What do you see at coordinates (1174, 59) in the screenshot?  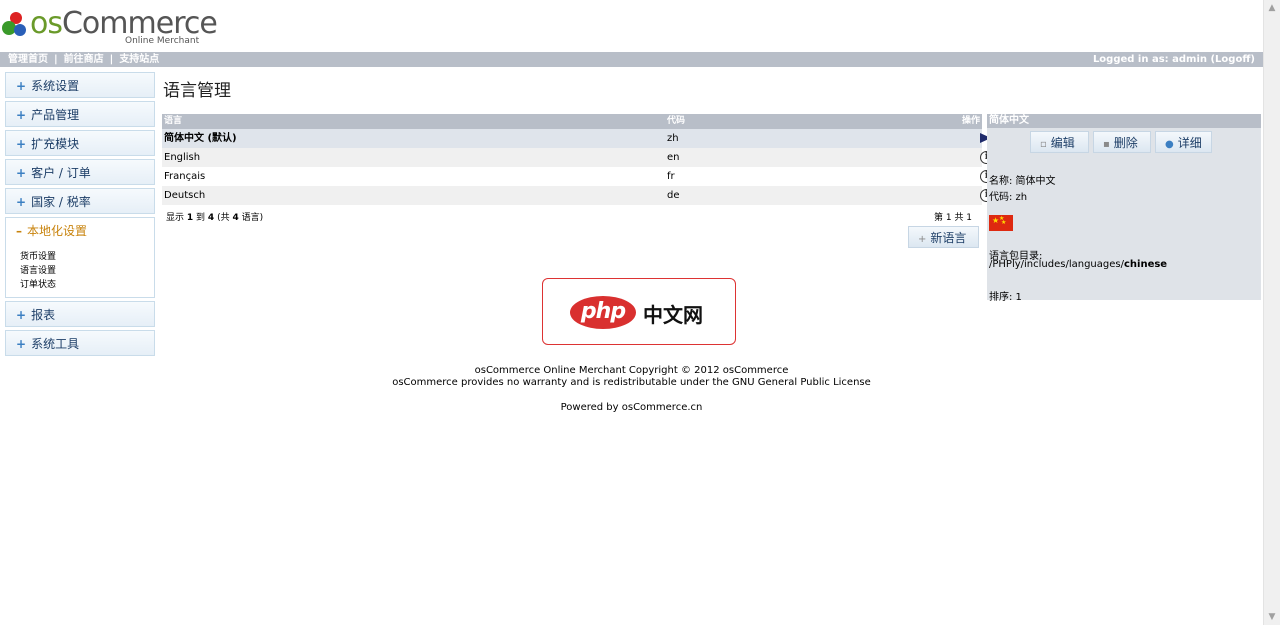 I see `logged-in-status: Logged in as: admin (Logoff)` at bounding box center [1174, 59].